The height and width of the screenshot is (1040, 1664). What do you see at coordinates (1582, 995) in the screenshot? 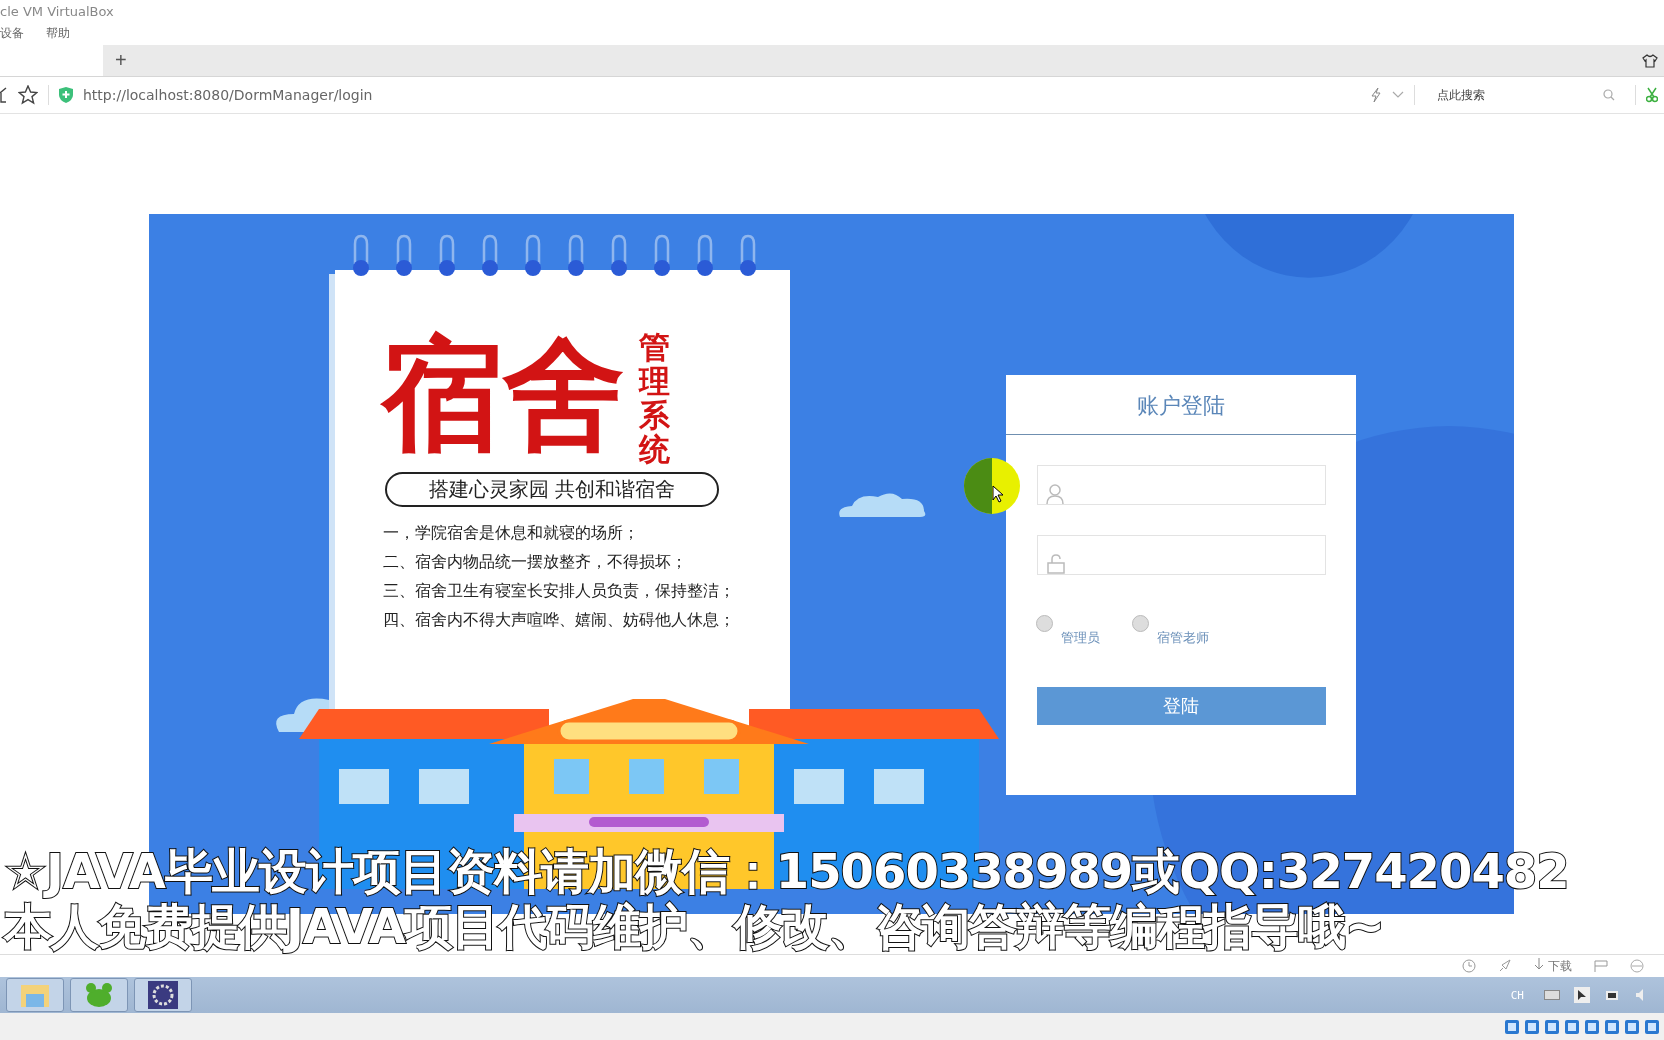
I see `pointer-icon` at bounding box center [1582, 995].